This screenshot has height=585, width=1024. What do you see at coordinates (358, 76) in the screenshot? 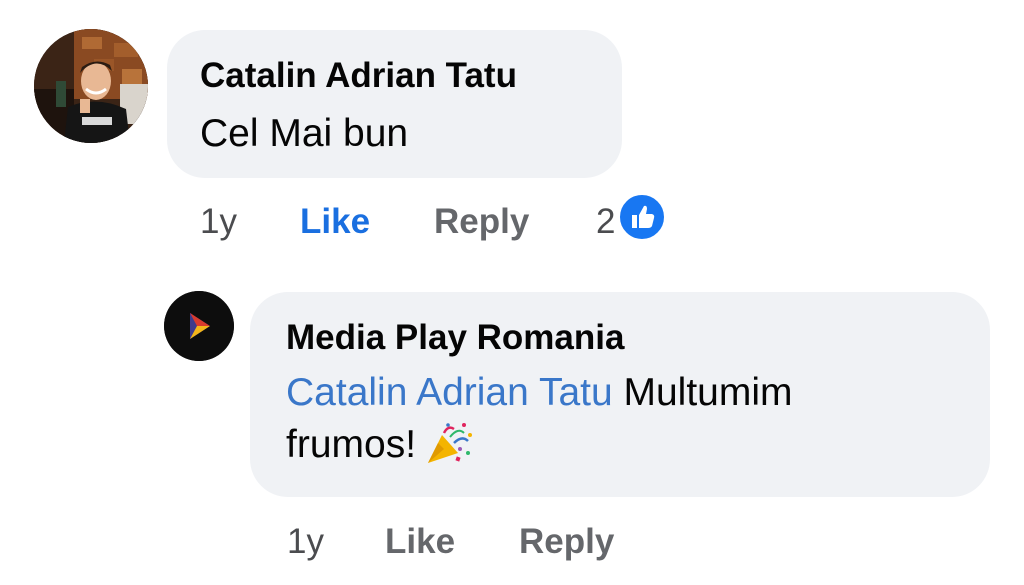
I see `comment-author: Catalin Adrian Tatu` at bounding box center [358, 76].